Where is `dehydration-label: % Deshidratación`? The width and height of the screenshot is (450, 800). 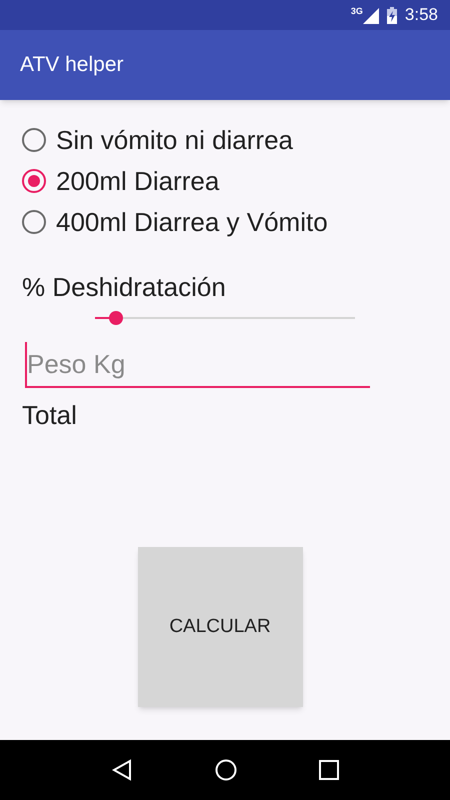
dehydration-label: % Deshidratación is located at coordinates (124, 287).